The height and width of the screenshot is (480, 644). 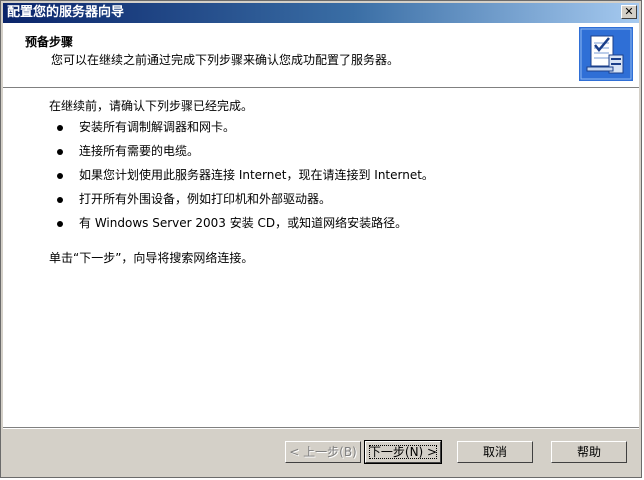 I want to click on cancel-button: 取消, so click(x=495, y=452).